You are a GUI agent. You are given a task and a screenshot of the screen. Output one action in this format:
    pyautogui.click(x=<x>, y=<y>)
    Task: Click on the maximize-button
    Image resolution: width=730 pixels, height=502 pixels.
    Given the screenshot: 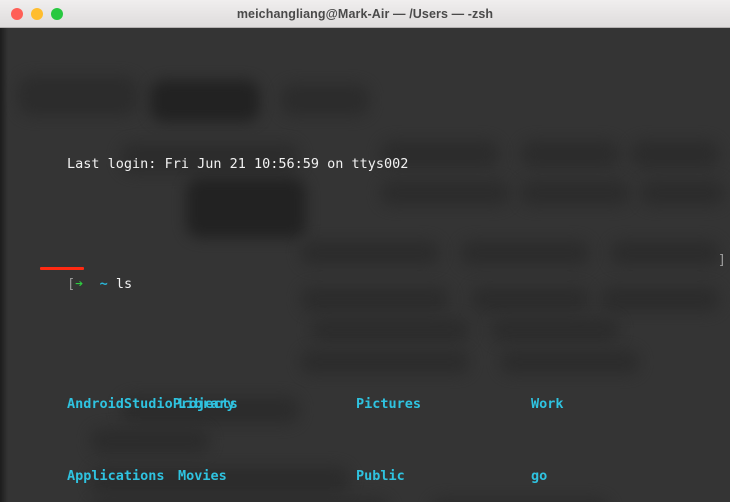 What is the action you would take?
    pyautogui.click(x=57, y=13)
    